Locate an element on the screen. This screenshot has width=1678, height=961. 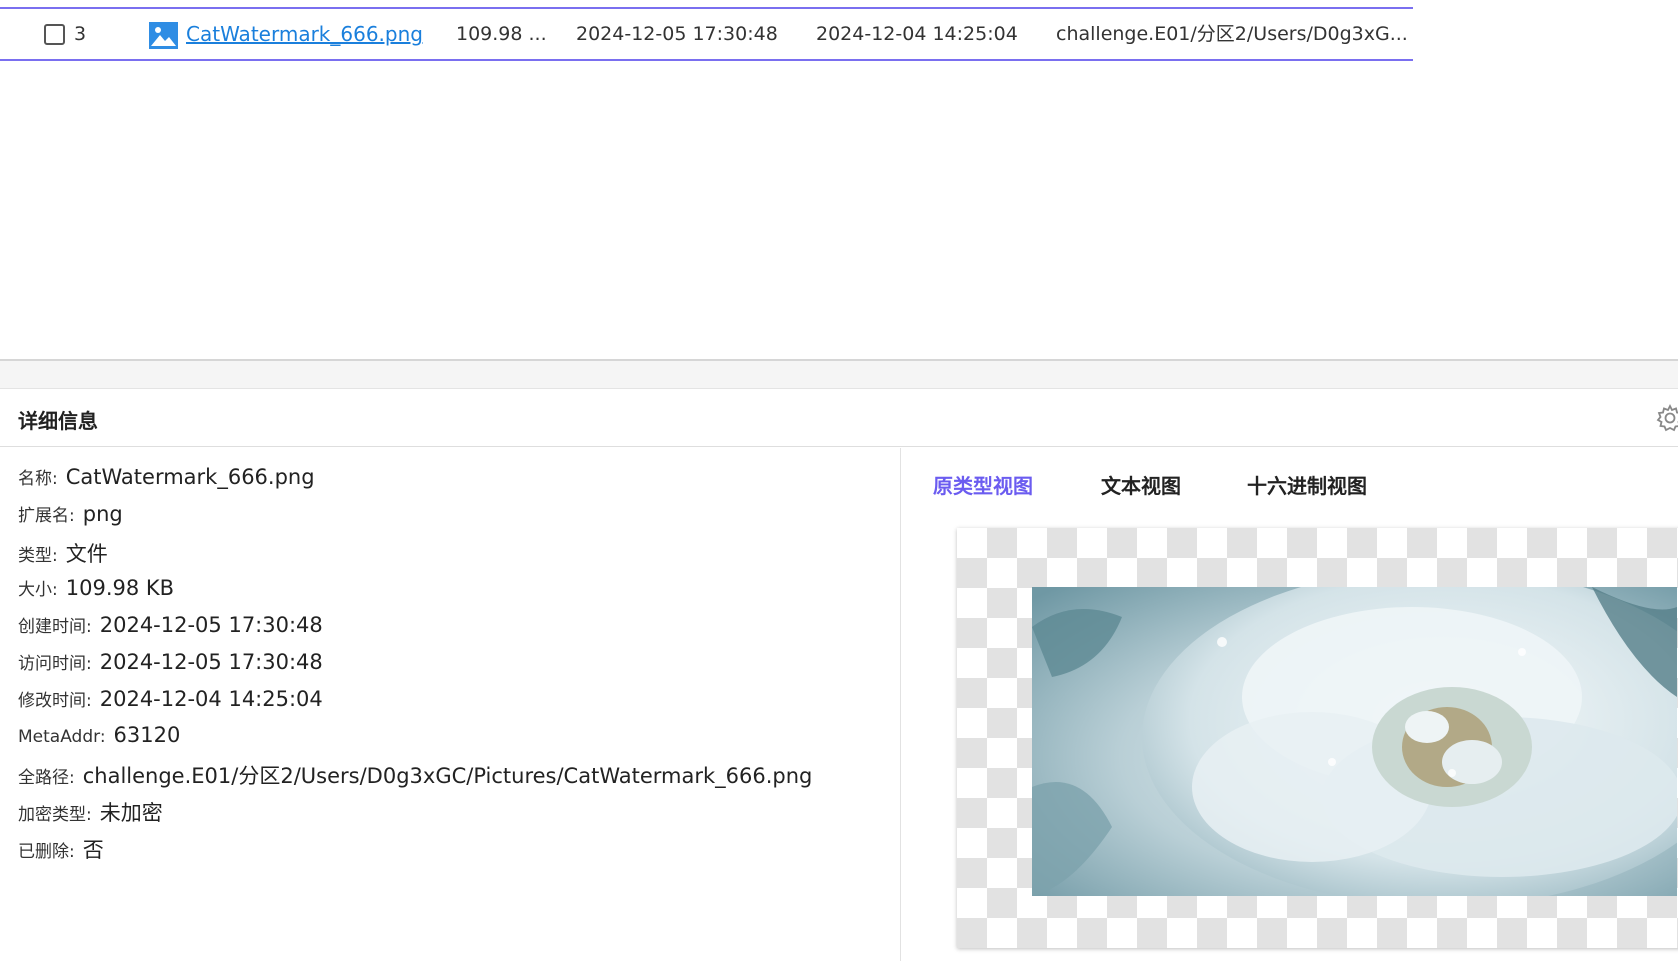
details-header: 详细信息 is located at coordinates (839, 418).